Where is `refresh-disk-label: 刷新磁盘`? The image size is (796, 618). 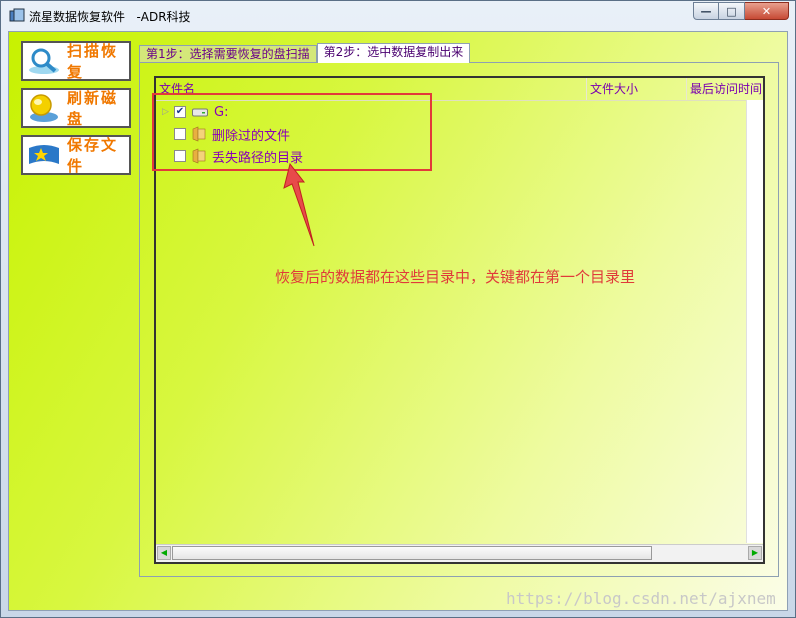
refresh-disk-label: 刷新磁盘 is located at coordinates (93, 108).